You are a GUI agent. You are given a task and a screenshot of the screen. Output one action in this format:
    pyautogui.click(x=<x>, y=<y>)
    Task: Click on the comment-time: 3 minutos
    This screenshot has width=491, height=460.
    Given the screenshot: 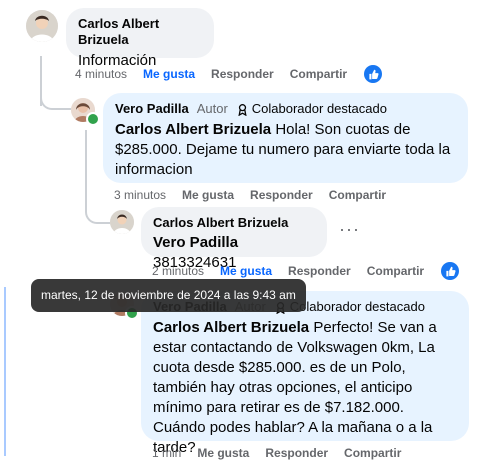 What is the action you would take?
    pyautogui.click(x=140, y=195)
    